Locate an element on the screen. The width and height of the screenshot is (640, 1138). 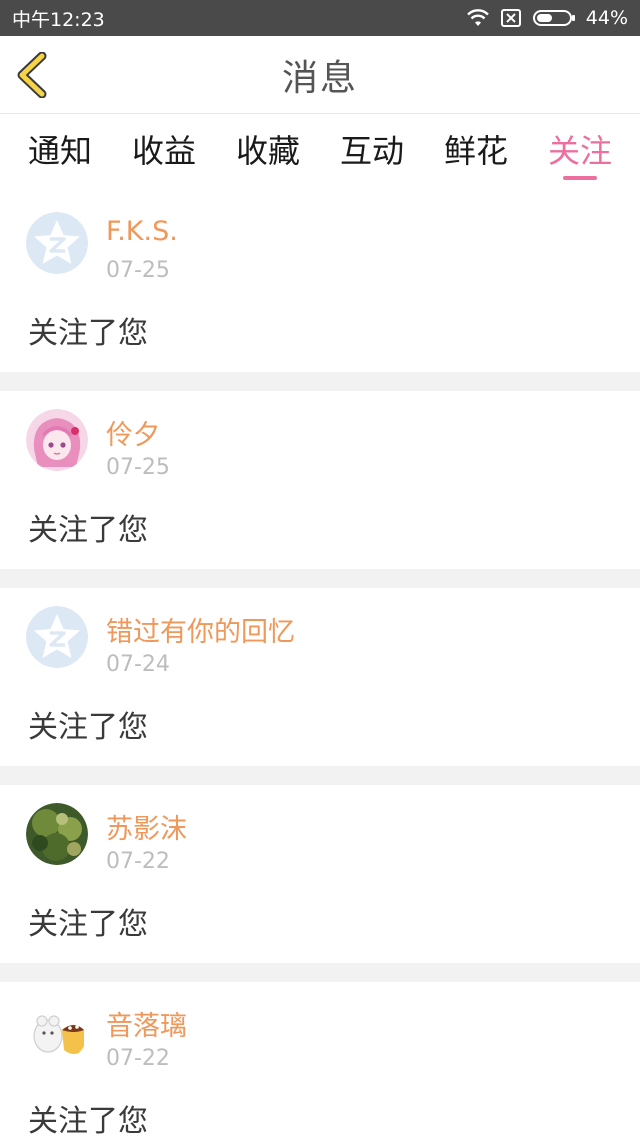
username: 错过有你的回忆 is located at coordinates (200, 629).